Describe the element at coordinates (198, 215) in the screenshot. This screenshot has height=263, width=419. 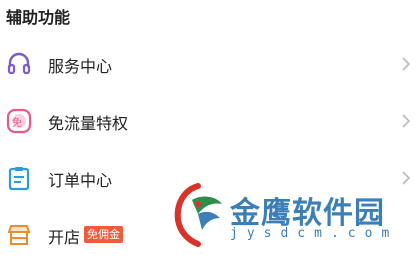
I see `eagle-logo-icon` at that location.